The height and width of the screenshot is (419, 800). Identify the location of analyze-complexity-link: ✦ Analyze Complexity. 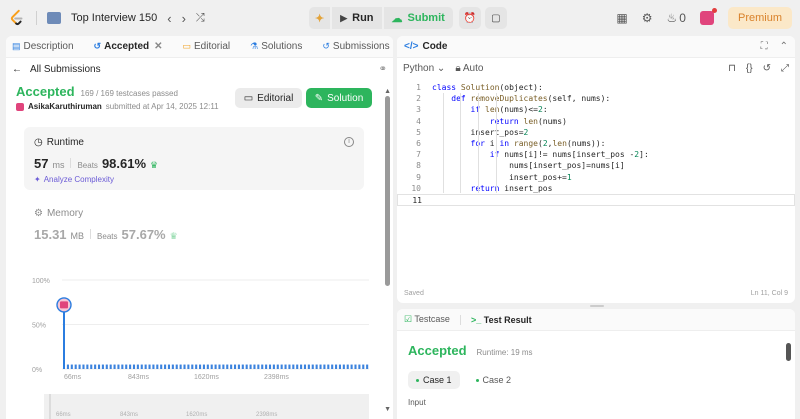
(194, 179).